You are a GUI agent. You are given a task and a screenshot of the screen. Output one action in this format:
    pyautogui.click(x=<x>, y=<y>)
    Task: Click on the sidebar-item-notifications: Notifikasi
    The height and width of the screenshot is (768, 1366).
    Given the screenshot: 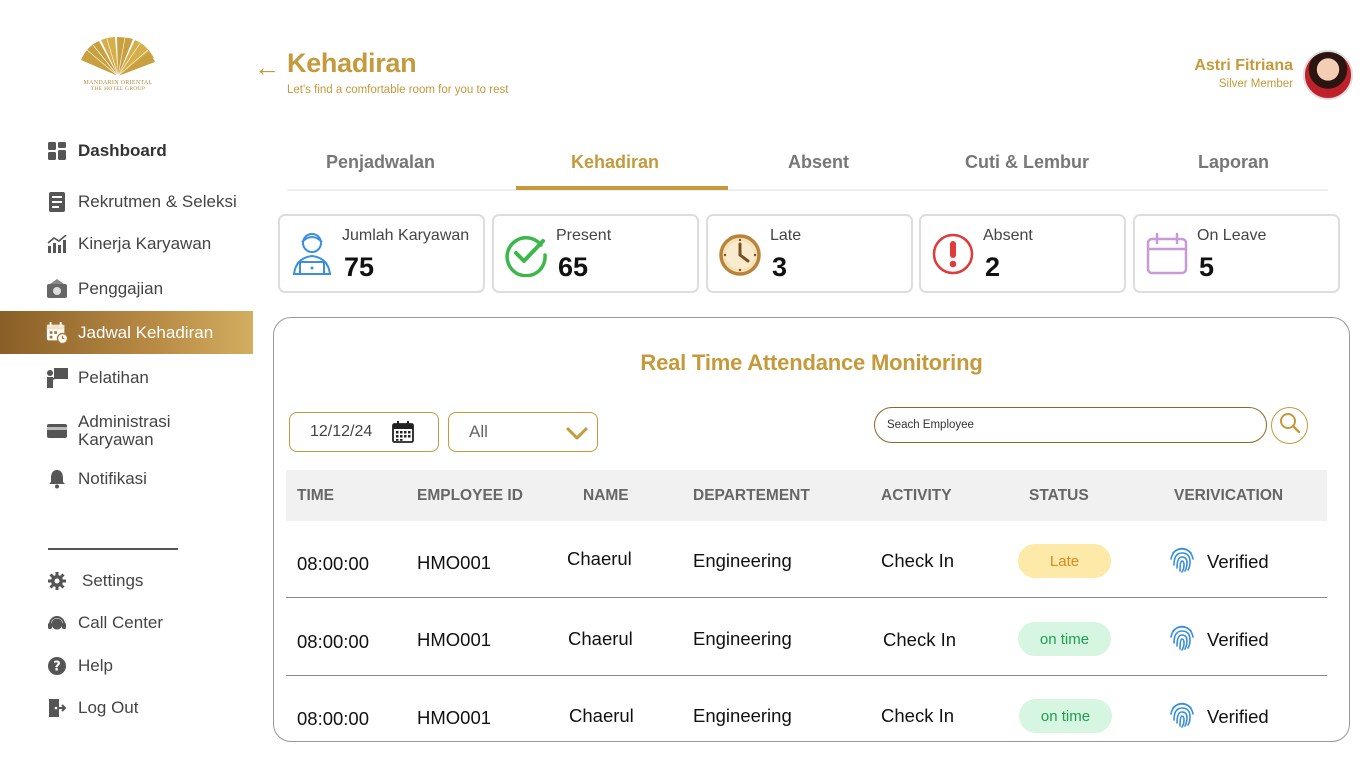 What is the action you would take?
    pyautogui.click(x=126, y=479)
    